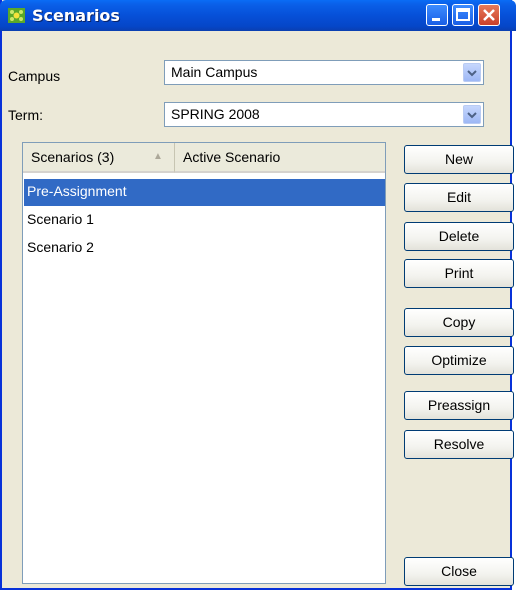  Describe the element at coordinates (324, 114) in the screenshot. I see `term-select: SPRING 2008` at that location.